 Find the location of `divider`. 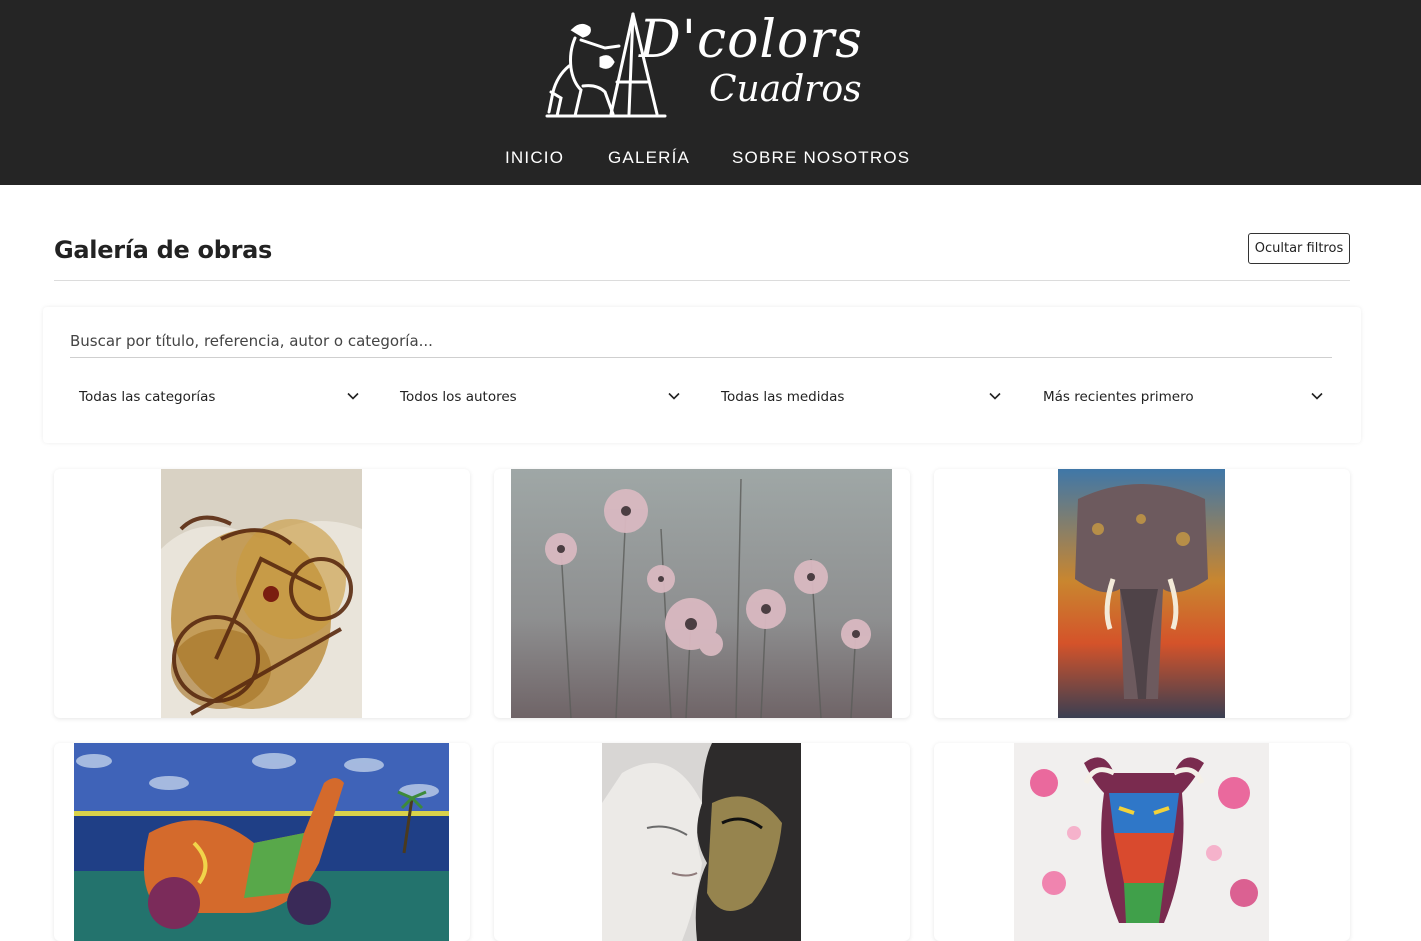

divider is located at coordinates (702, 280).